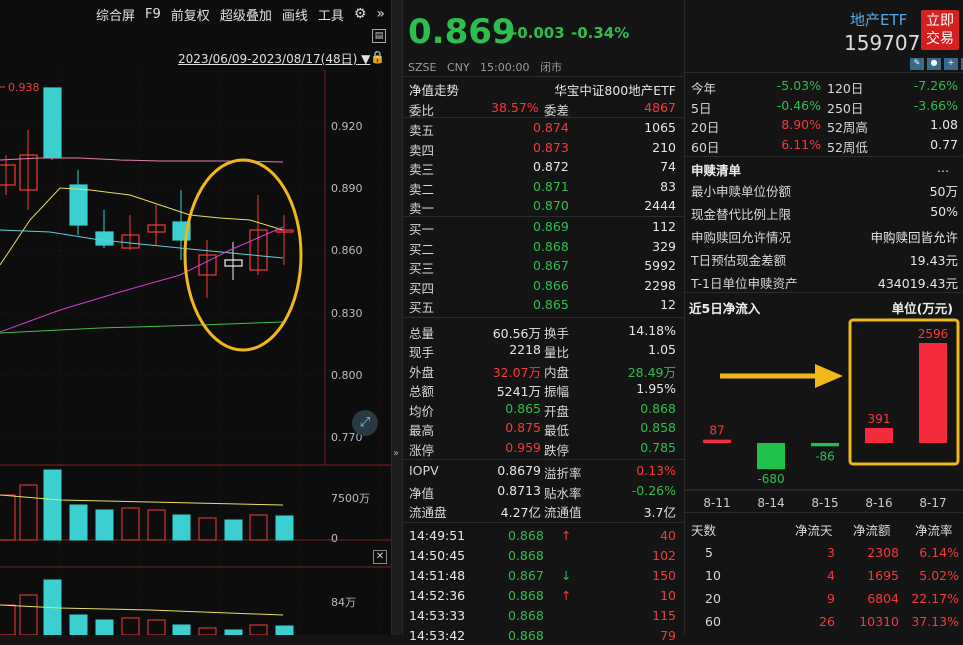 Image resolution: width=963 pixels, height=645 pixels. What do you see at coordinates (879, 621) in the screenshot?
I see `amount: 10310` at bounding box center [879, 621].